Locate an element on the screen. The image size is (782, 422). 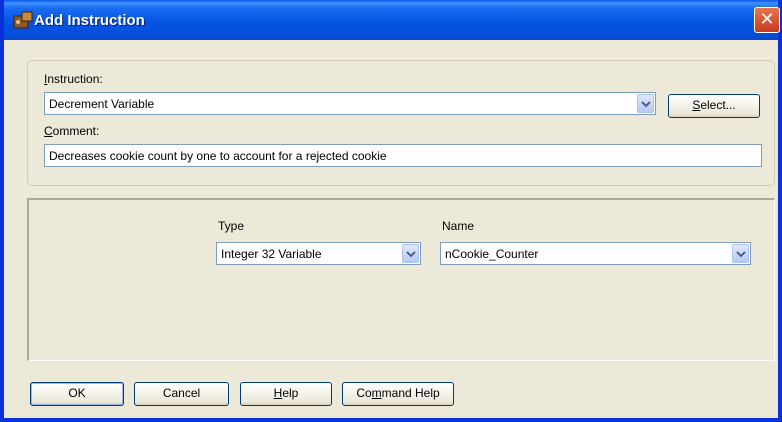
close-icon: ✕ is located at coordinates (767, 19).